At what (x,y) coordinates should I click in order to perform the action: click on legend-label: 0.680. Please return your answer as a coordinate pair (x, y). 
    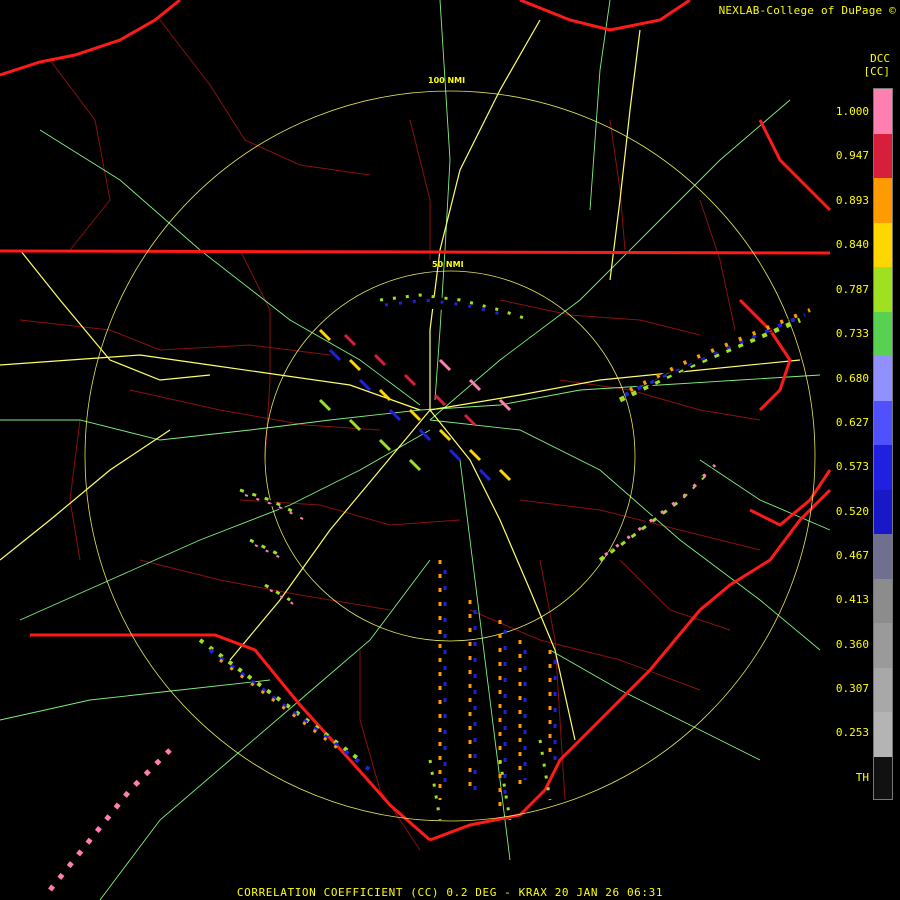
    Looking at the image, I should click on (852, 378).